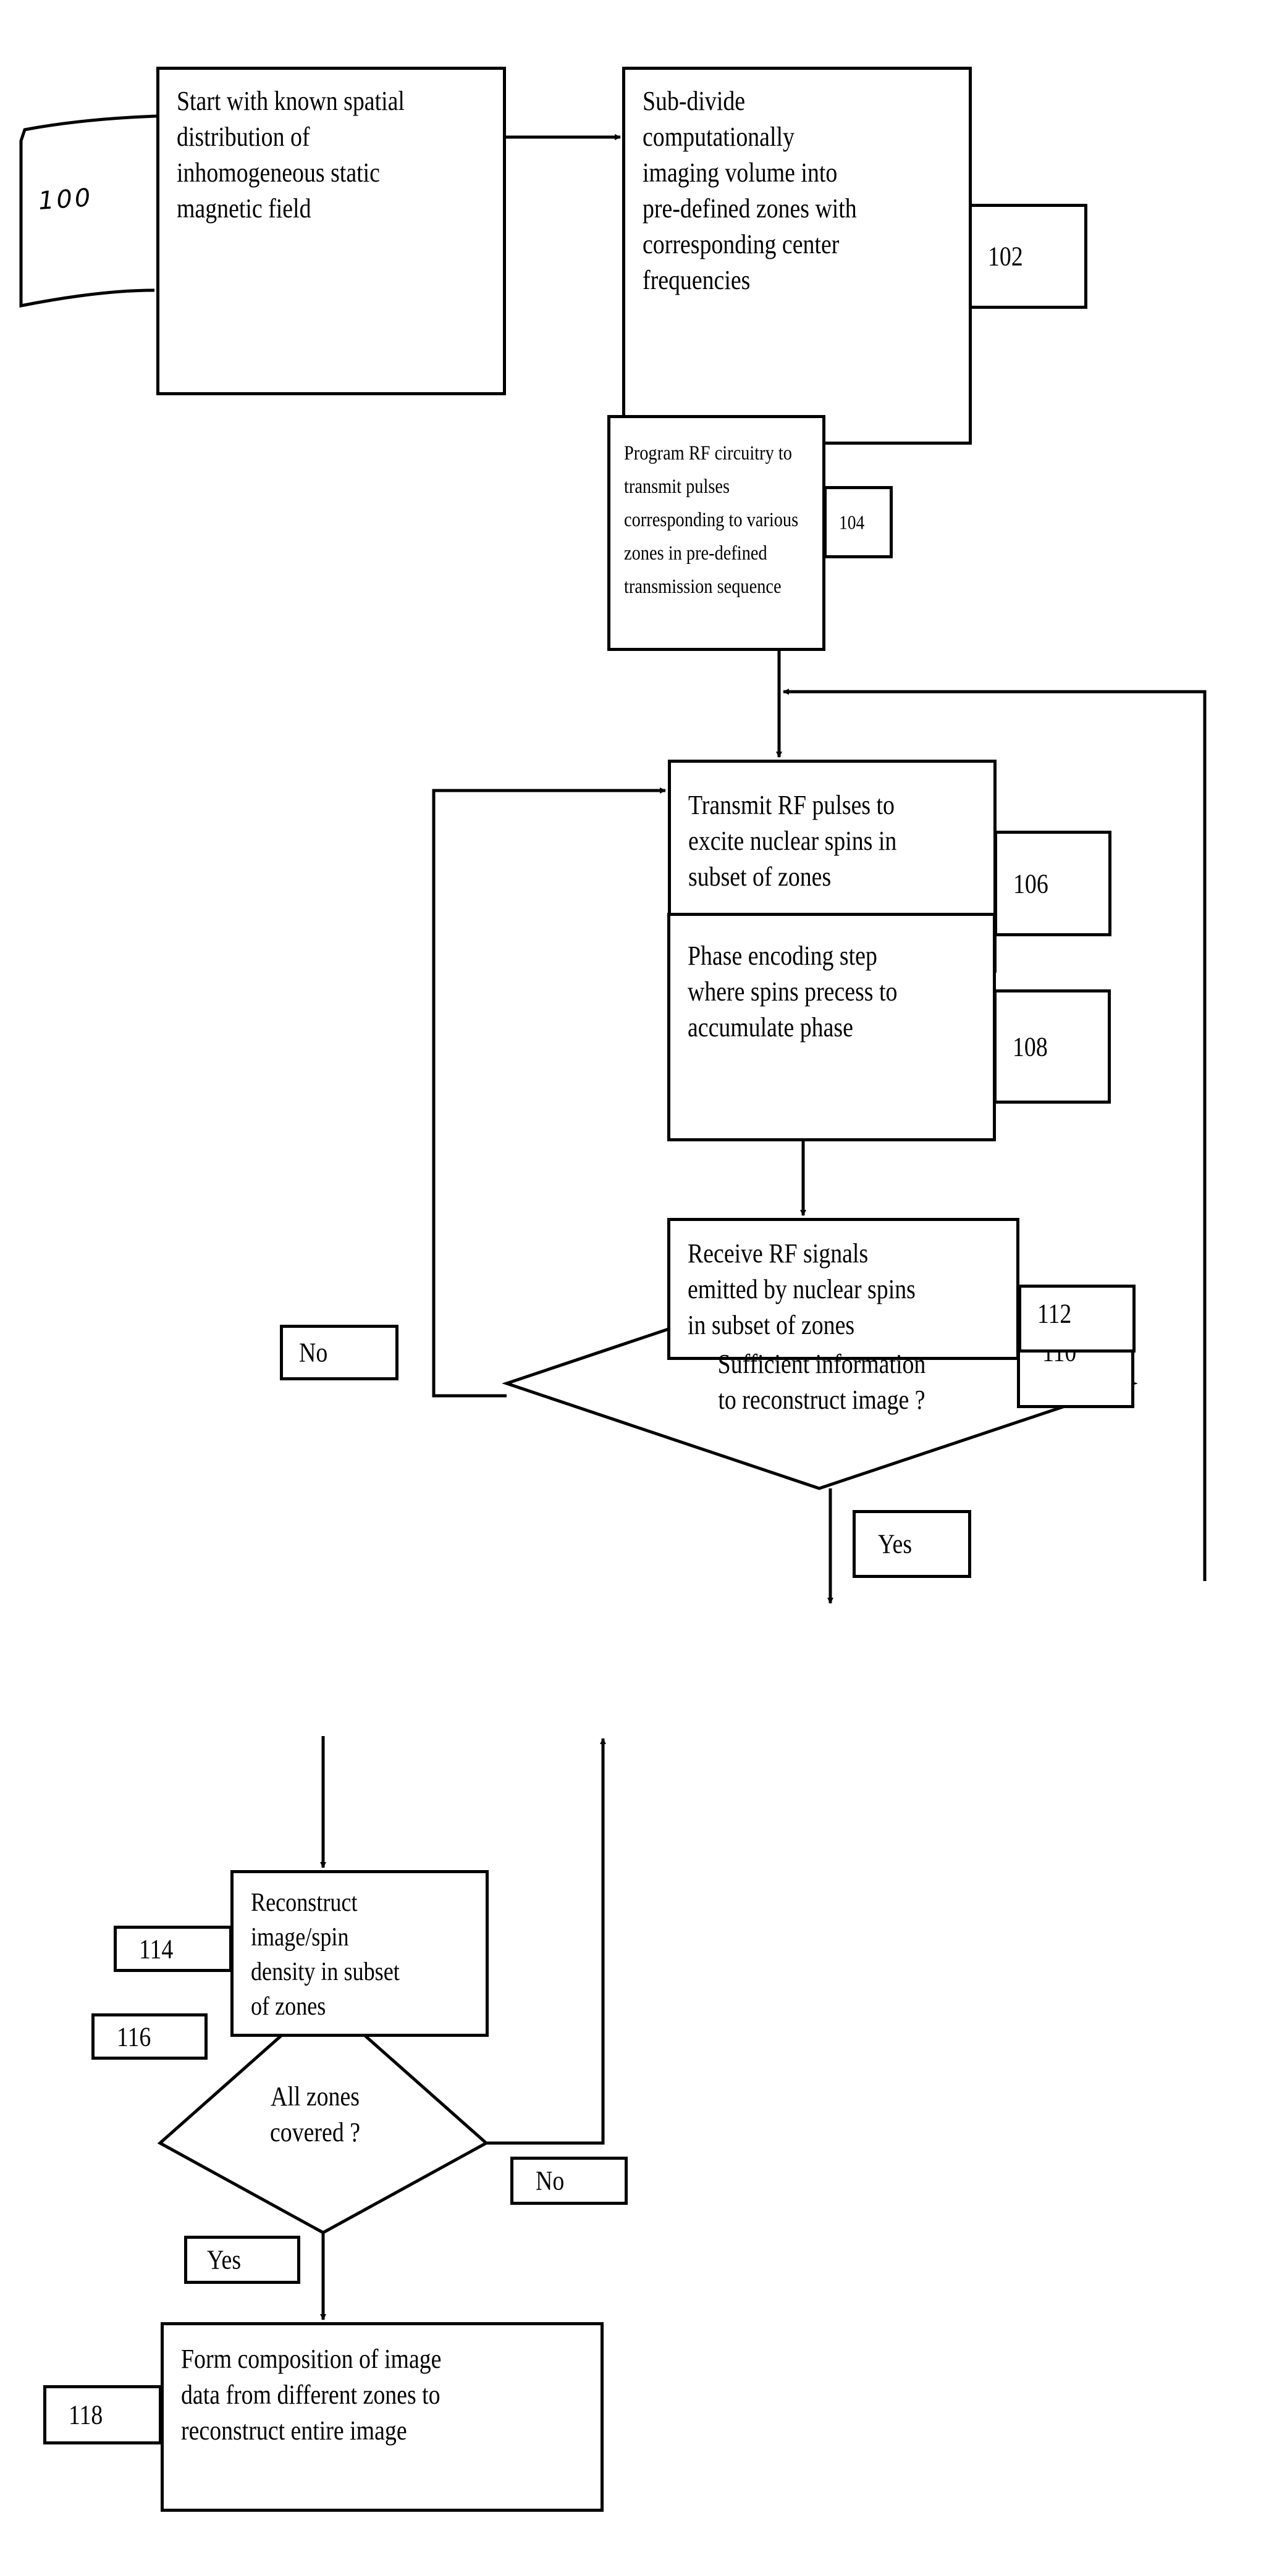  What do you see at coordinates (65, 200) in the screenshot?
I see `ref-label-100: 100` at bounding box center [65, 200].